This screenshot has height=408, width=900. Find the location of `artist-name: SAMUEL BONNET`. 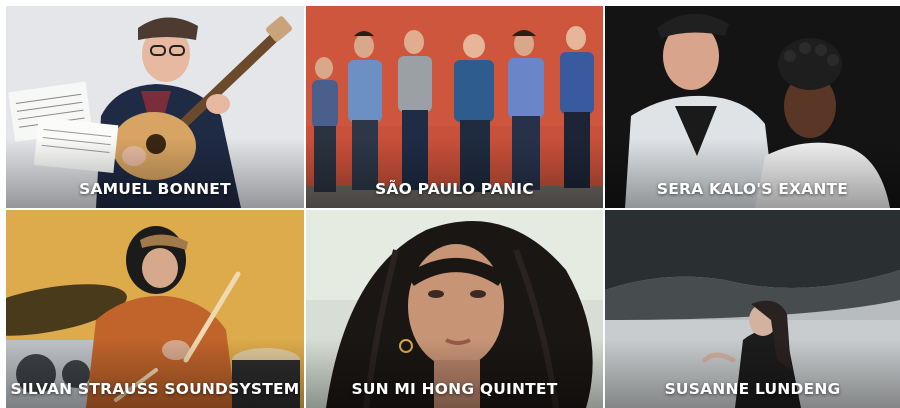

artist-name: SAMUEL BONNET is located at coordinates (155, 189).